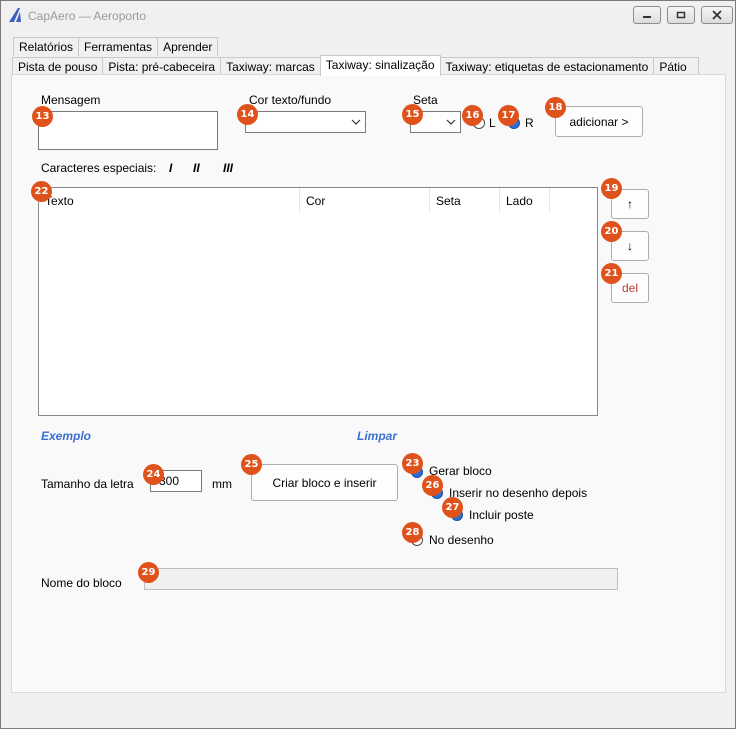  What do you see at coordinates (99, 168) in the screenshot?
I see `caracteres-label: Caracteres especiais:` at bounding box center [99, 168].